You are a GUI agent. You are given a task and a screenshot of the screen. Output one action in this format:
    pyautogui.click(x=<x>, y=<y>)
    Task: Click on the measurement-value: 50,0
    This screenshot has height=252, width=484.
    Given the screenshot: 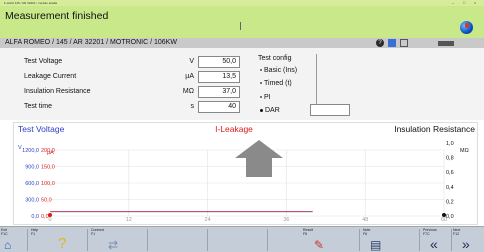 What is the action you would take?
    pyautogui.click(x=219, y=62)
    